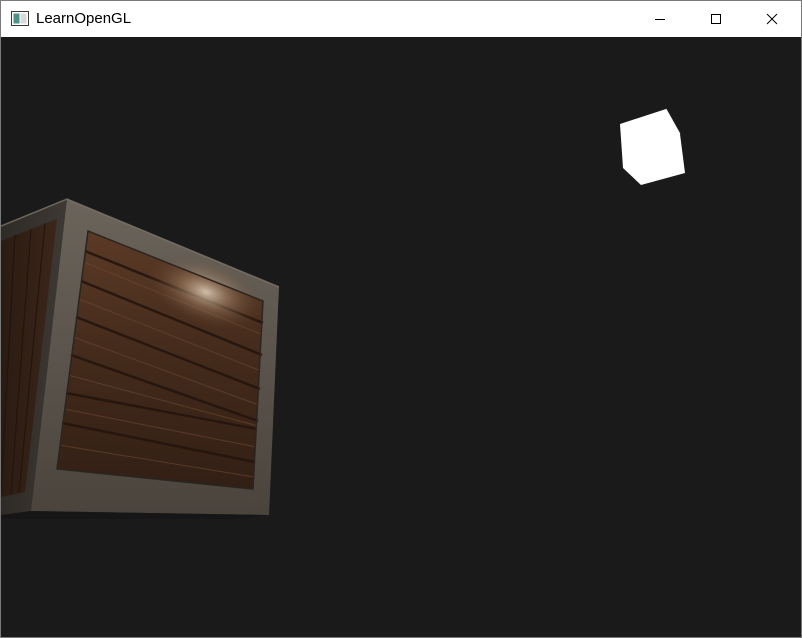 The width and height of the screenshot is (802, 638). What do you see at coordinates (401, 19) in the screenshot?
I see `title-bar: LearnOpenGL` at bounding box center [401, 19].